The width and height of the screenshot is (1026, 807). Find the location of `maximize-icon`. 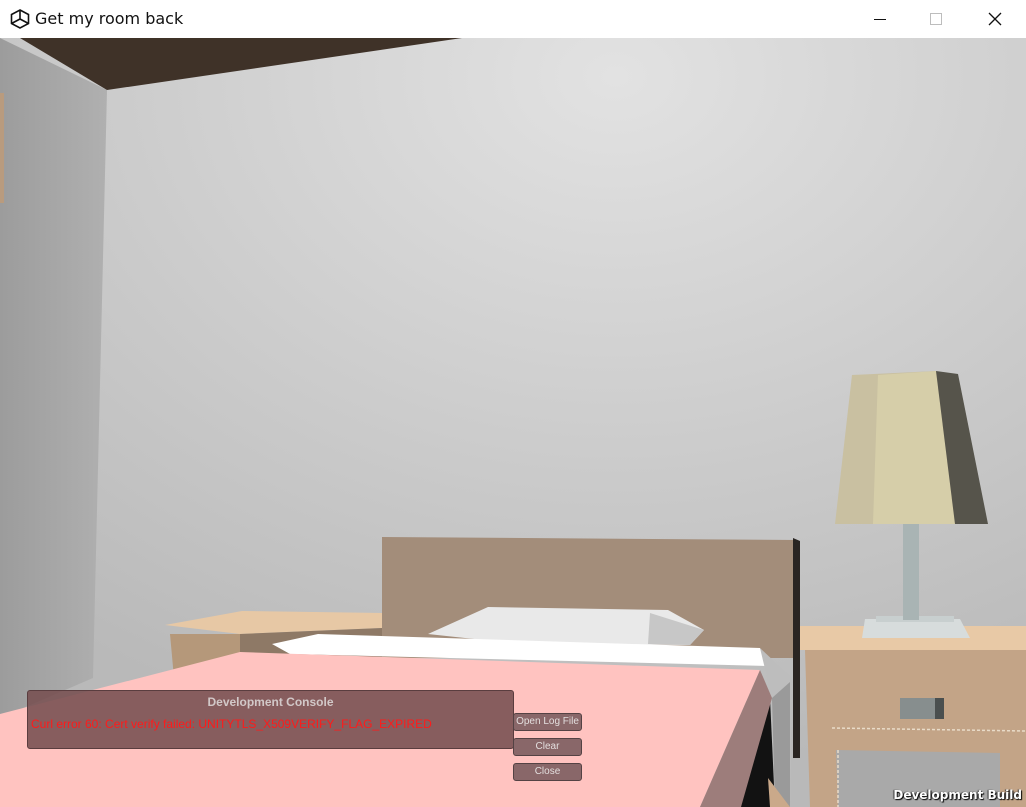

maximize-icon is located at coordinates (936, 19).